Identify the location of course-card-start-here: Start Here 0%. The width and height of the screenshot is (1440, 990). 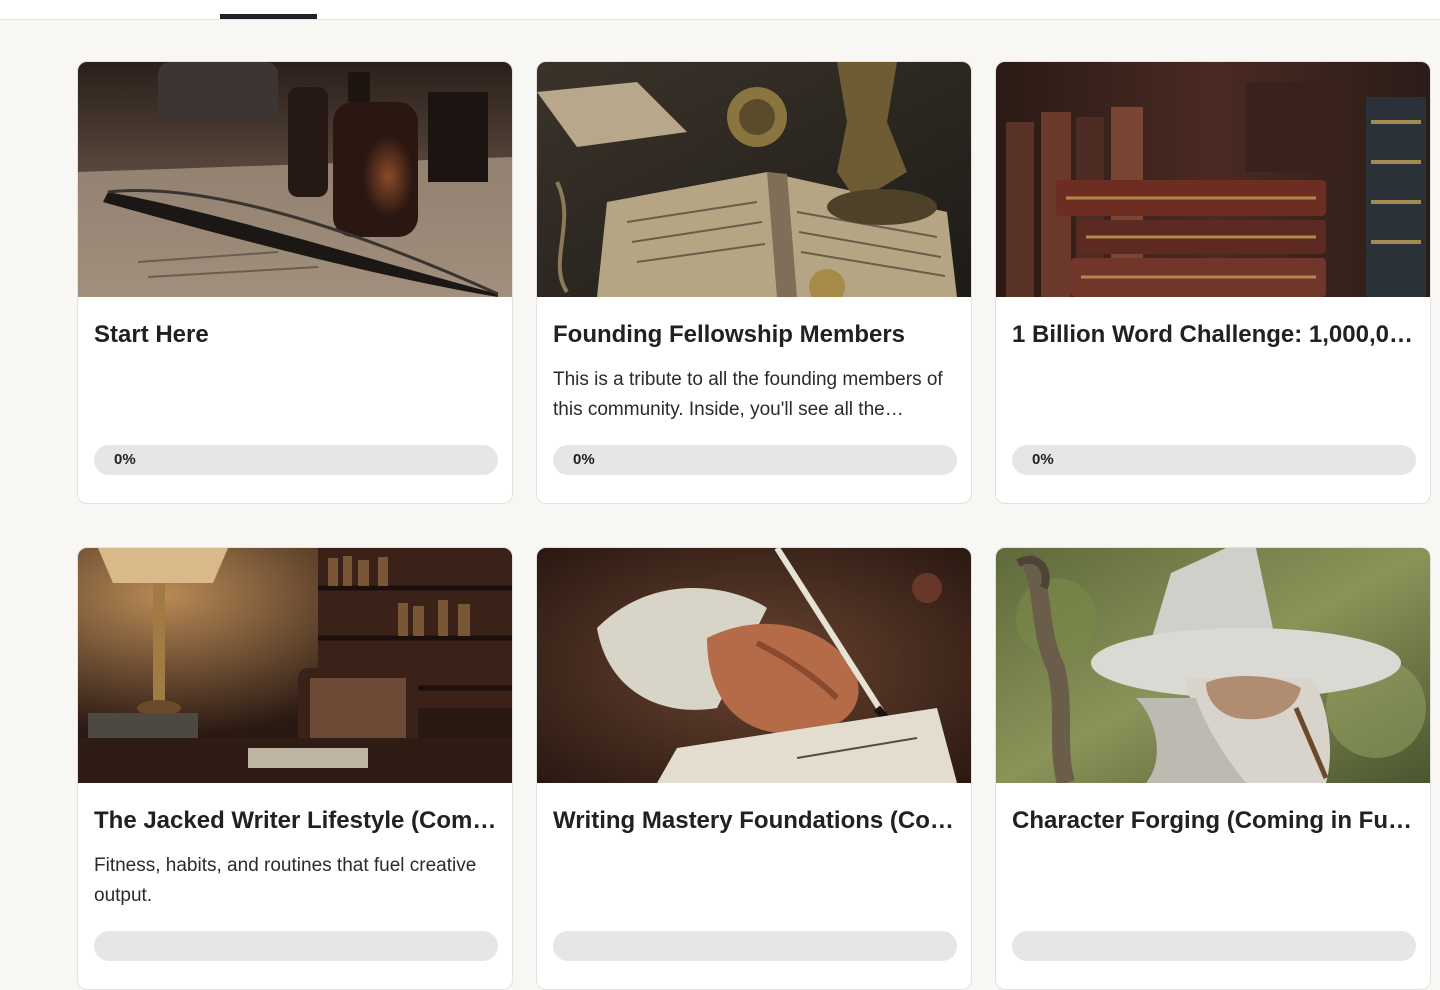
(295, 282).